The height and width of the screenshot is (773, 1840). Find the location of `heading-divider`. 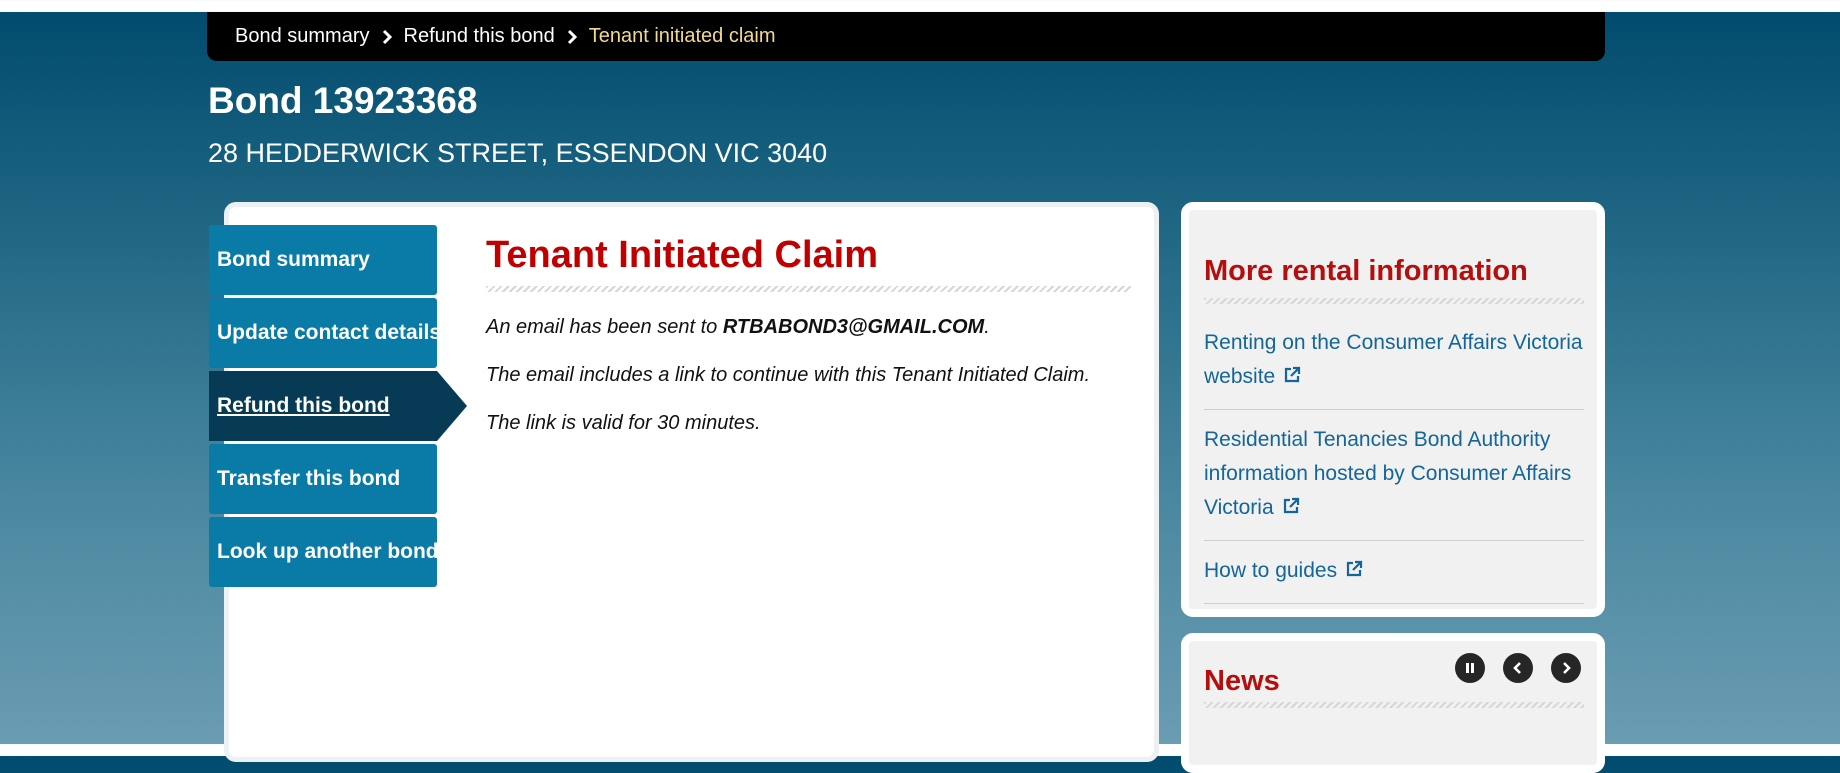

heading-divider is located at coordinates (808, 289).